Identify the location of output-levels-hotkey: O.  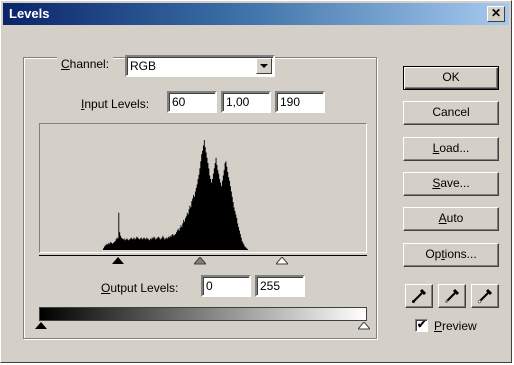
(106, 288).